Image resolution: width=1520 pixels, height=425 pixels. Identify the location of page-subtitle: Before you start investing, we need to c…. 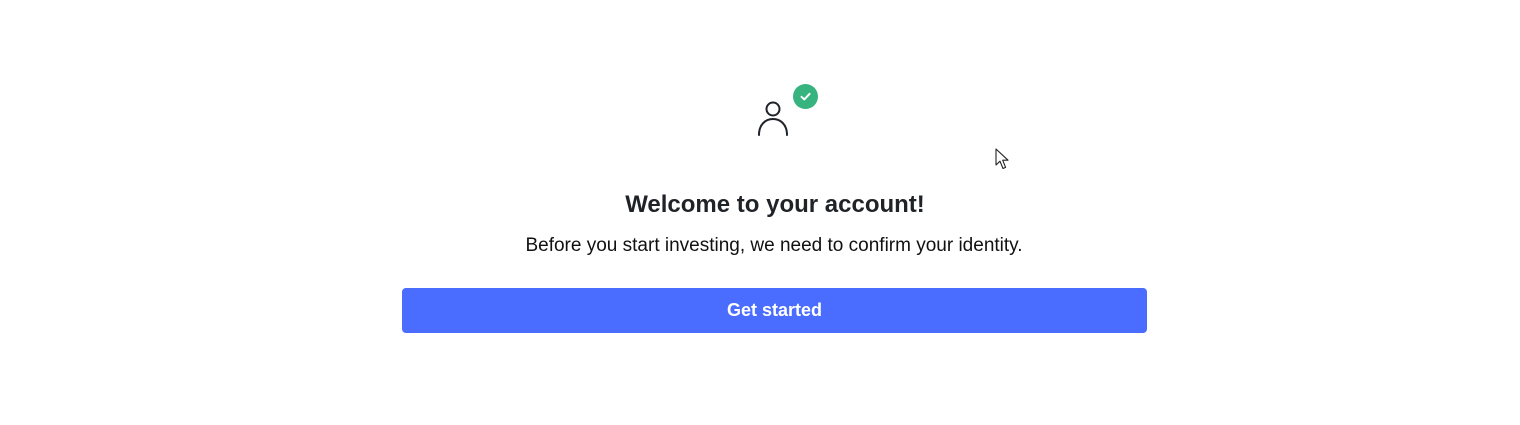
(774, 245).